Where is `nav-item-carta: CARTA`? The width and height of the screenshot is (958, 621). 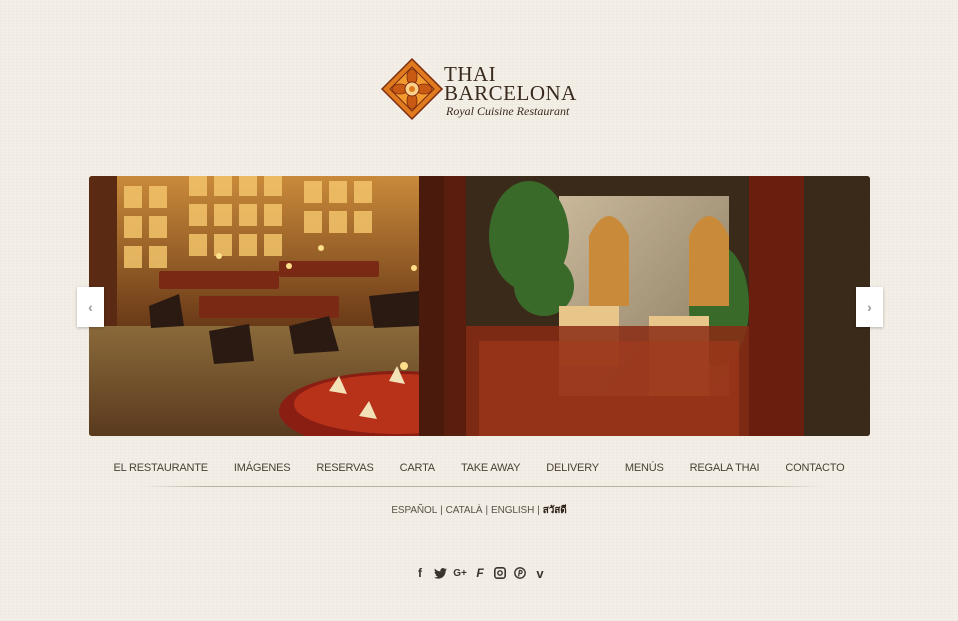 nav-item-carta: CARTA is located at coordinates (417, 468).